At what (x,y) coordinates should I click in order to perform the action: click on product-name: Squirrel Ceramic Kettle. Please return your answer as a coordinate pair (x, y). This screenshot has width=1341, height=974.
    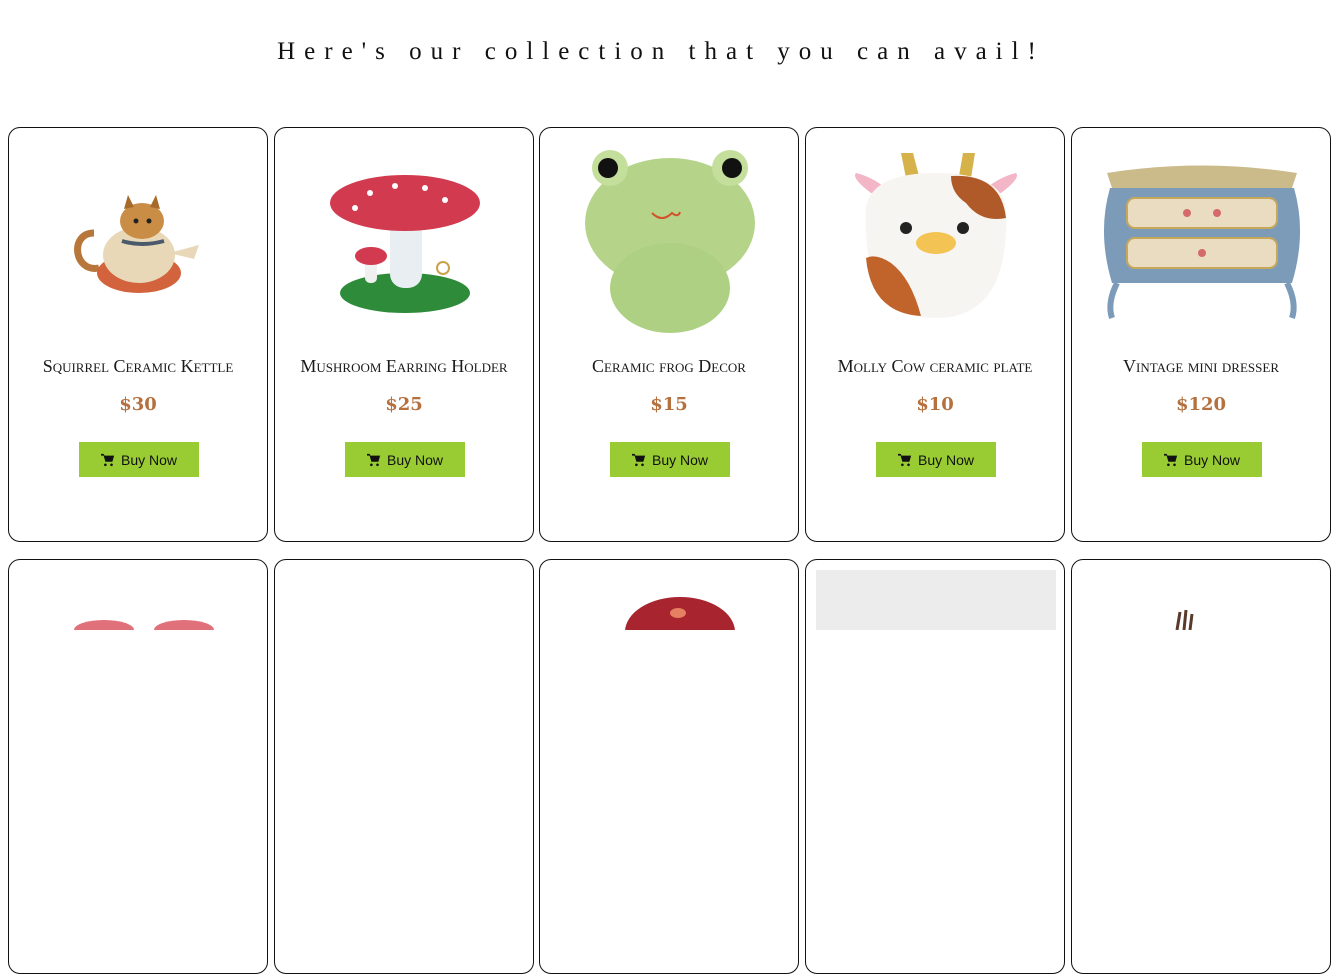
    Looking at the image, I should click on (138, 366).